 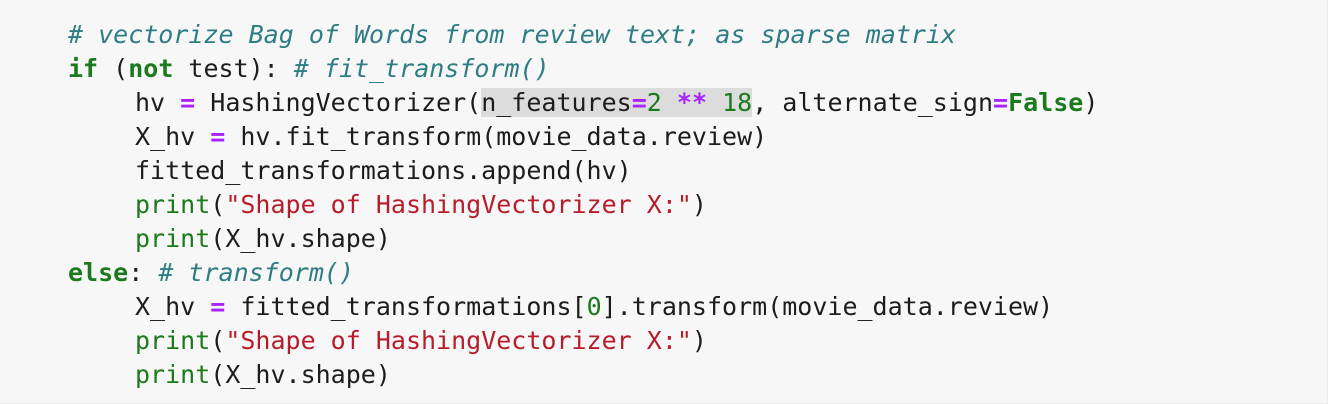 What do you see at coordinates (583, 69) in the screenshot?
I see `code-line: if (not test): # fit_transform()` at bounding box center [583, 69].